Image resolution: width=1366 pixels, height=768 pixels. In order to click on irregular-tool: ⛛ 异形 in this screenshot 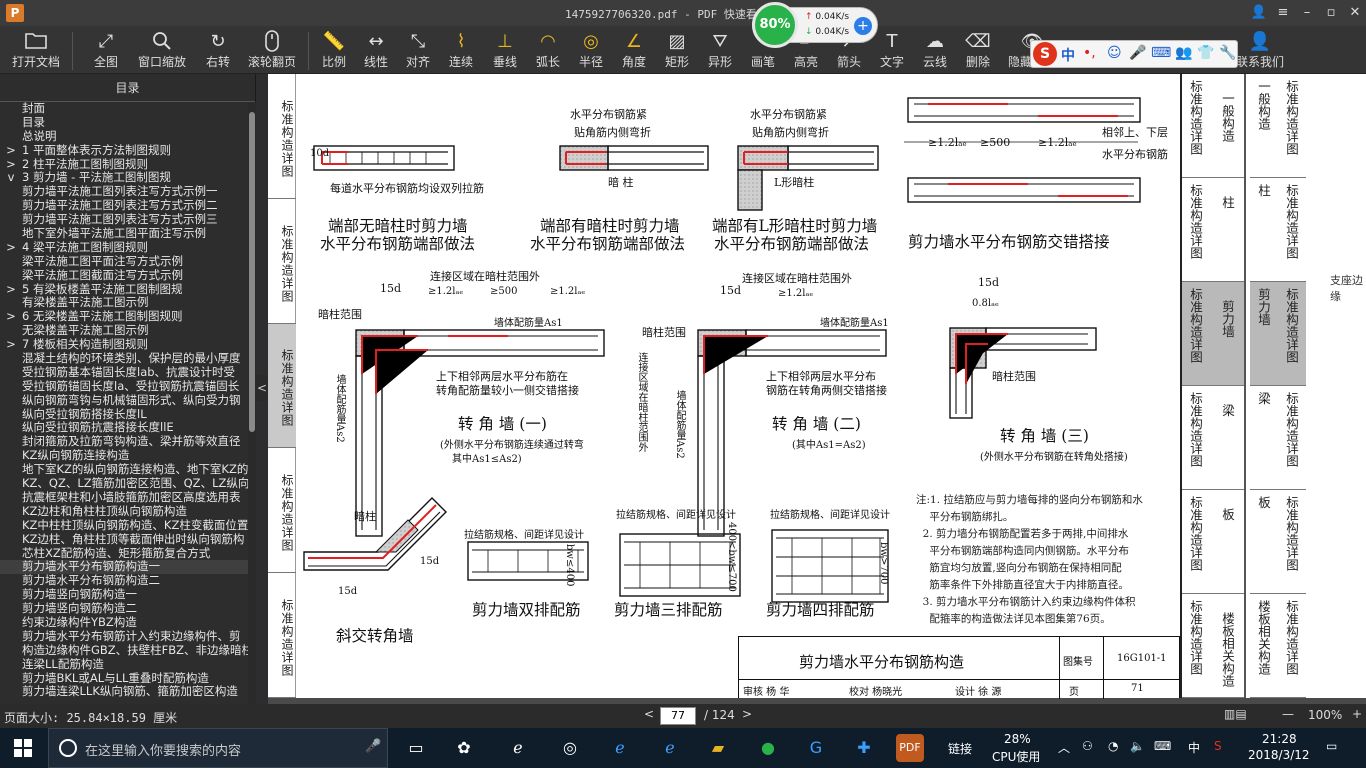, I will do `click(720, 50)`.